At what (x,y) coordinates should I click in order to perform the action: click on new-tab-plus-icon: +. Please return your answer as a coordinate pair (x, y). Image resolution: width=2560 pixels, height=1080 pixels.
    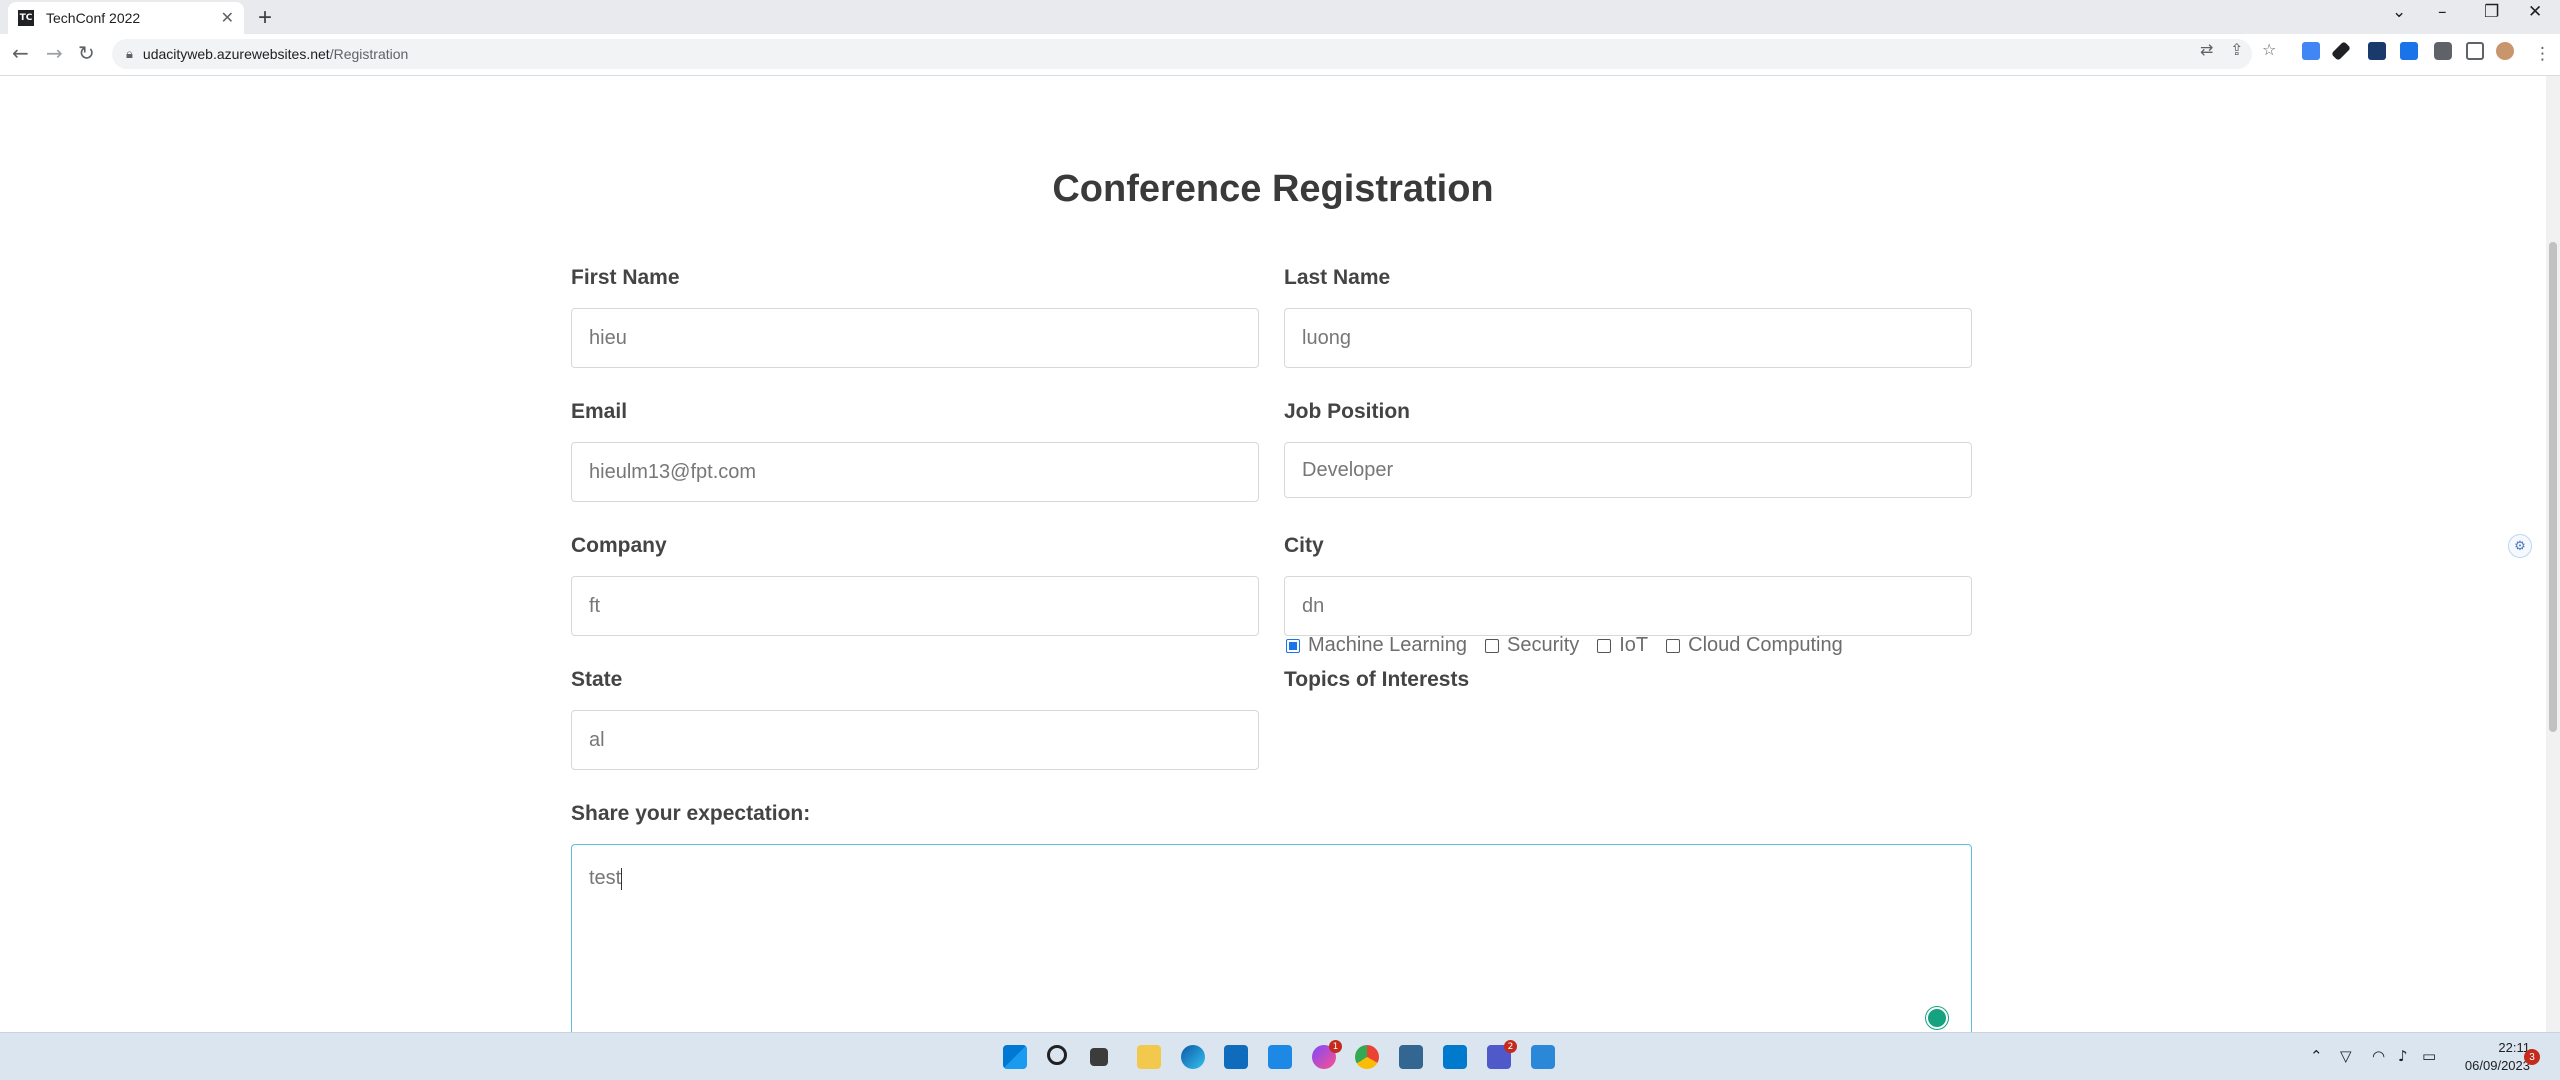
    Looking at the image, I should click on (265, 18).